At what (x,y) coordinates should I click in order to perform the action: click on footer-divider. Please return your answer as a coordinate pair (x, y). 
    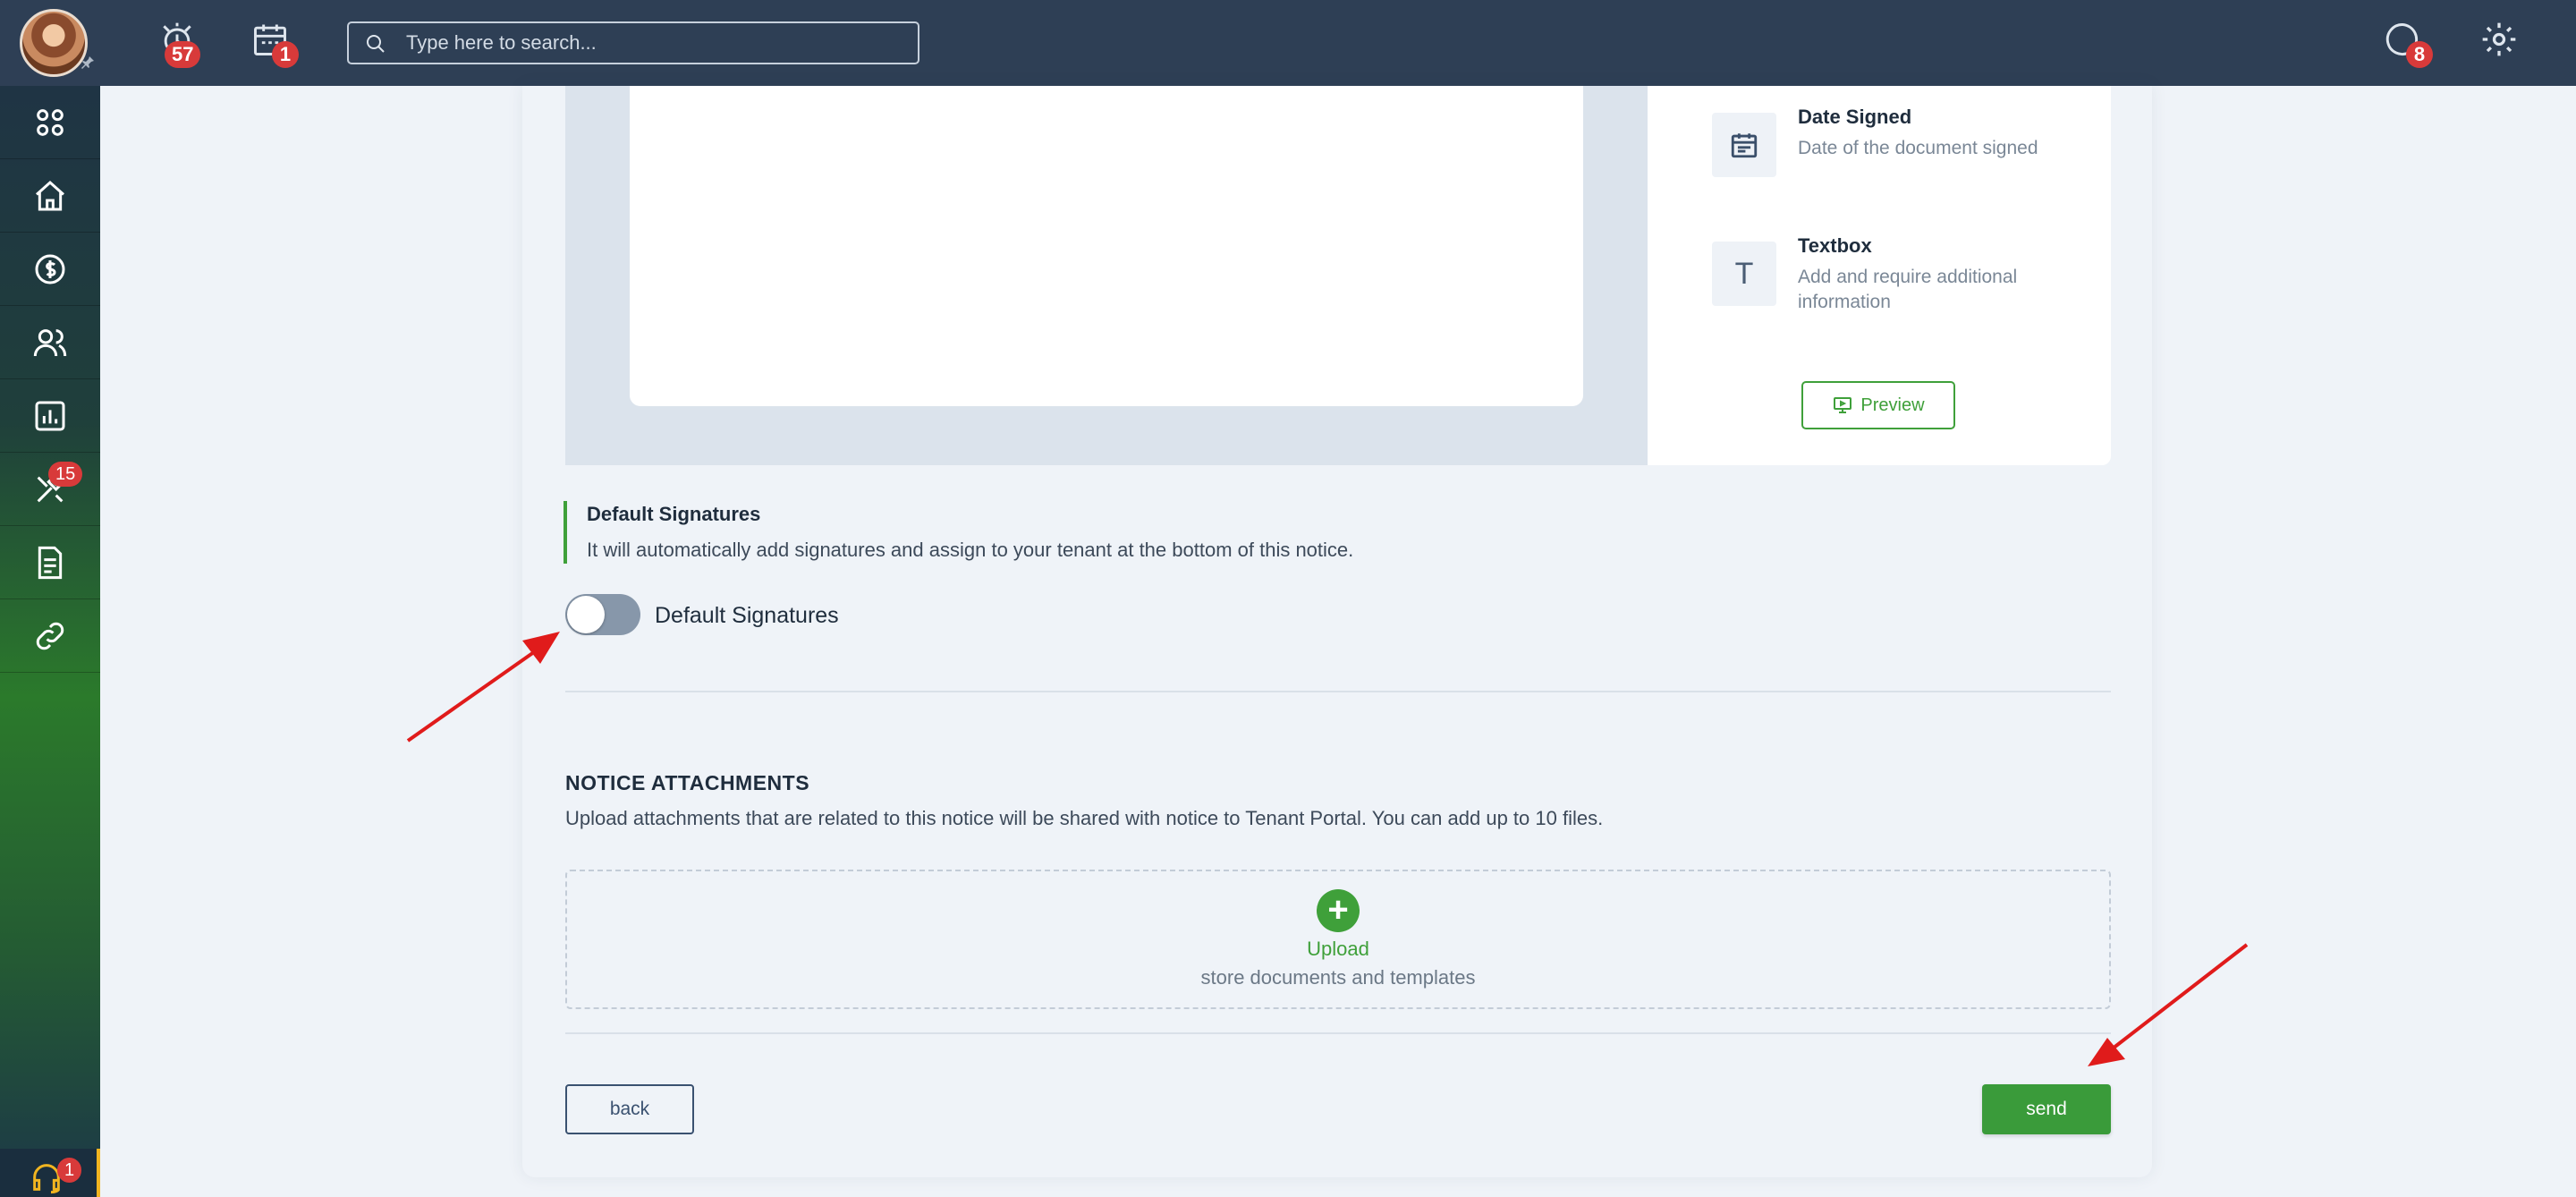
    Looking at the image, I should click on (1338, 1033).